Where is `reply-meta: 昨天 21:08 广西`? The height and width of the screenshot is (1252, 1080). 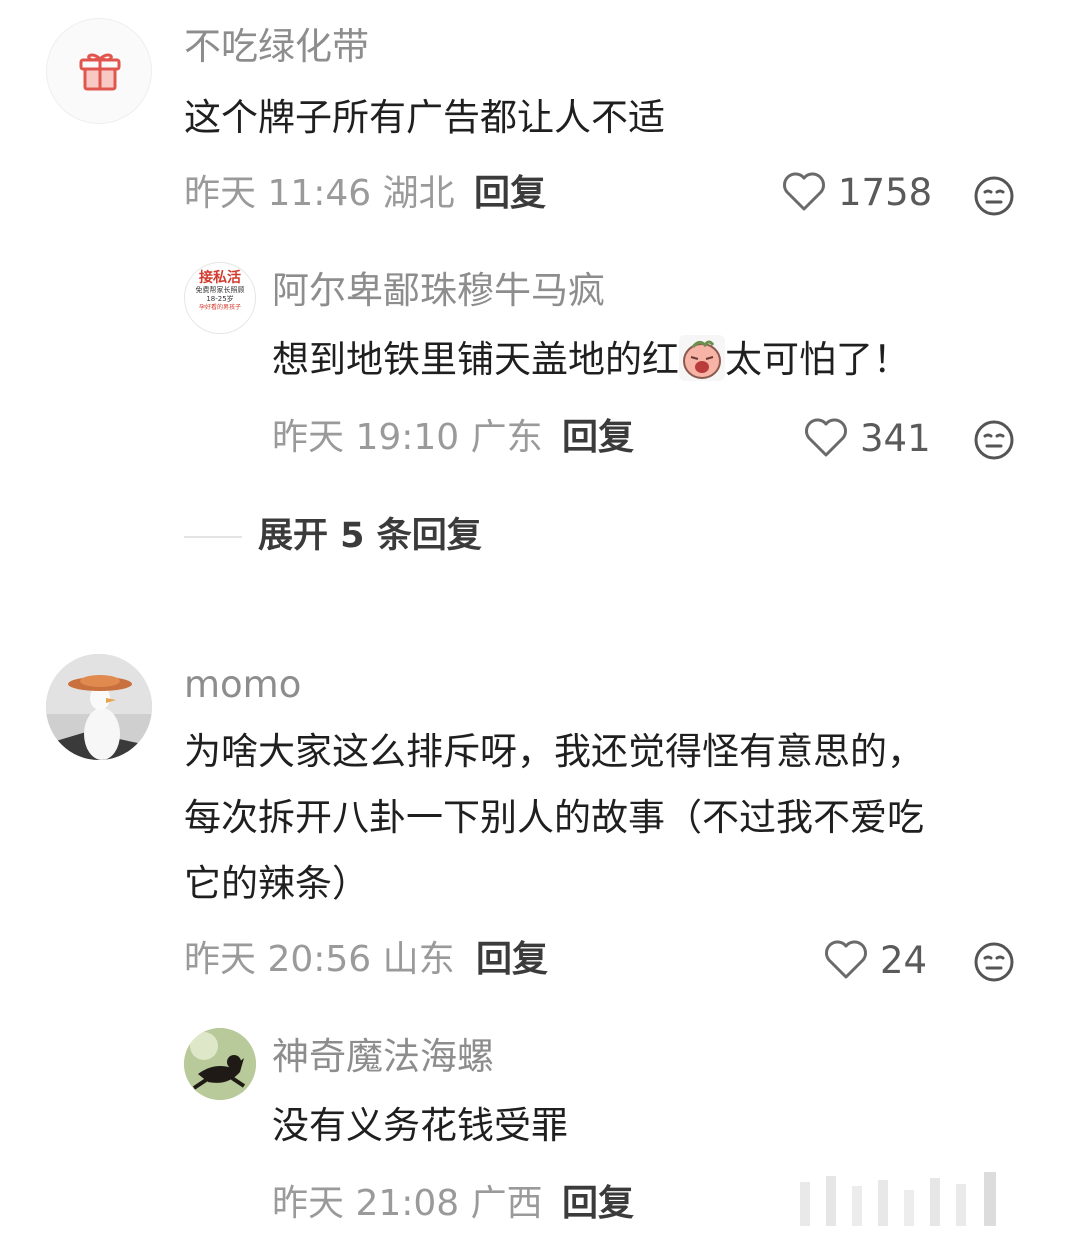 reply-meta: 昨天 21:08 广西 is located at coordinates (407, 1203).